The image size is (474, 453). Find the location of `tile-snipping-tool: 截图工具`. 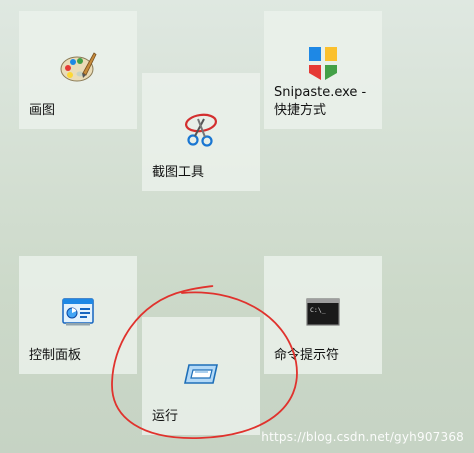

tile-snipping-tool: 截图工具 is located at coordinates (201, 132).